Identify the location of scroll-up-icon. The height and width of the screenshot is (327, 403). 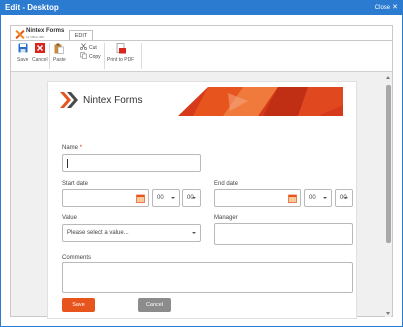
(388, 77).